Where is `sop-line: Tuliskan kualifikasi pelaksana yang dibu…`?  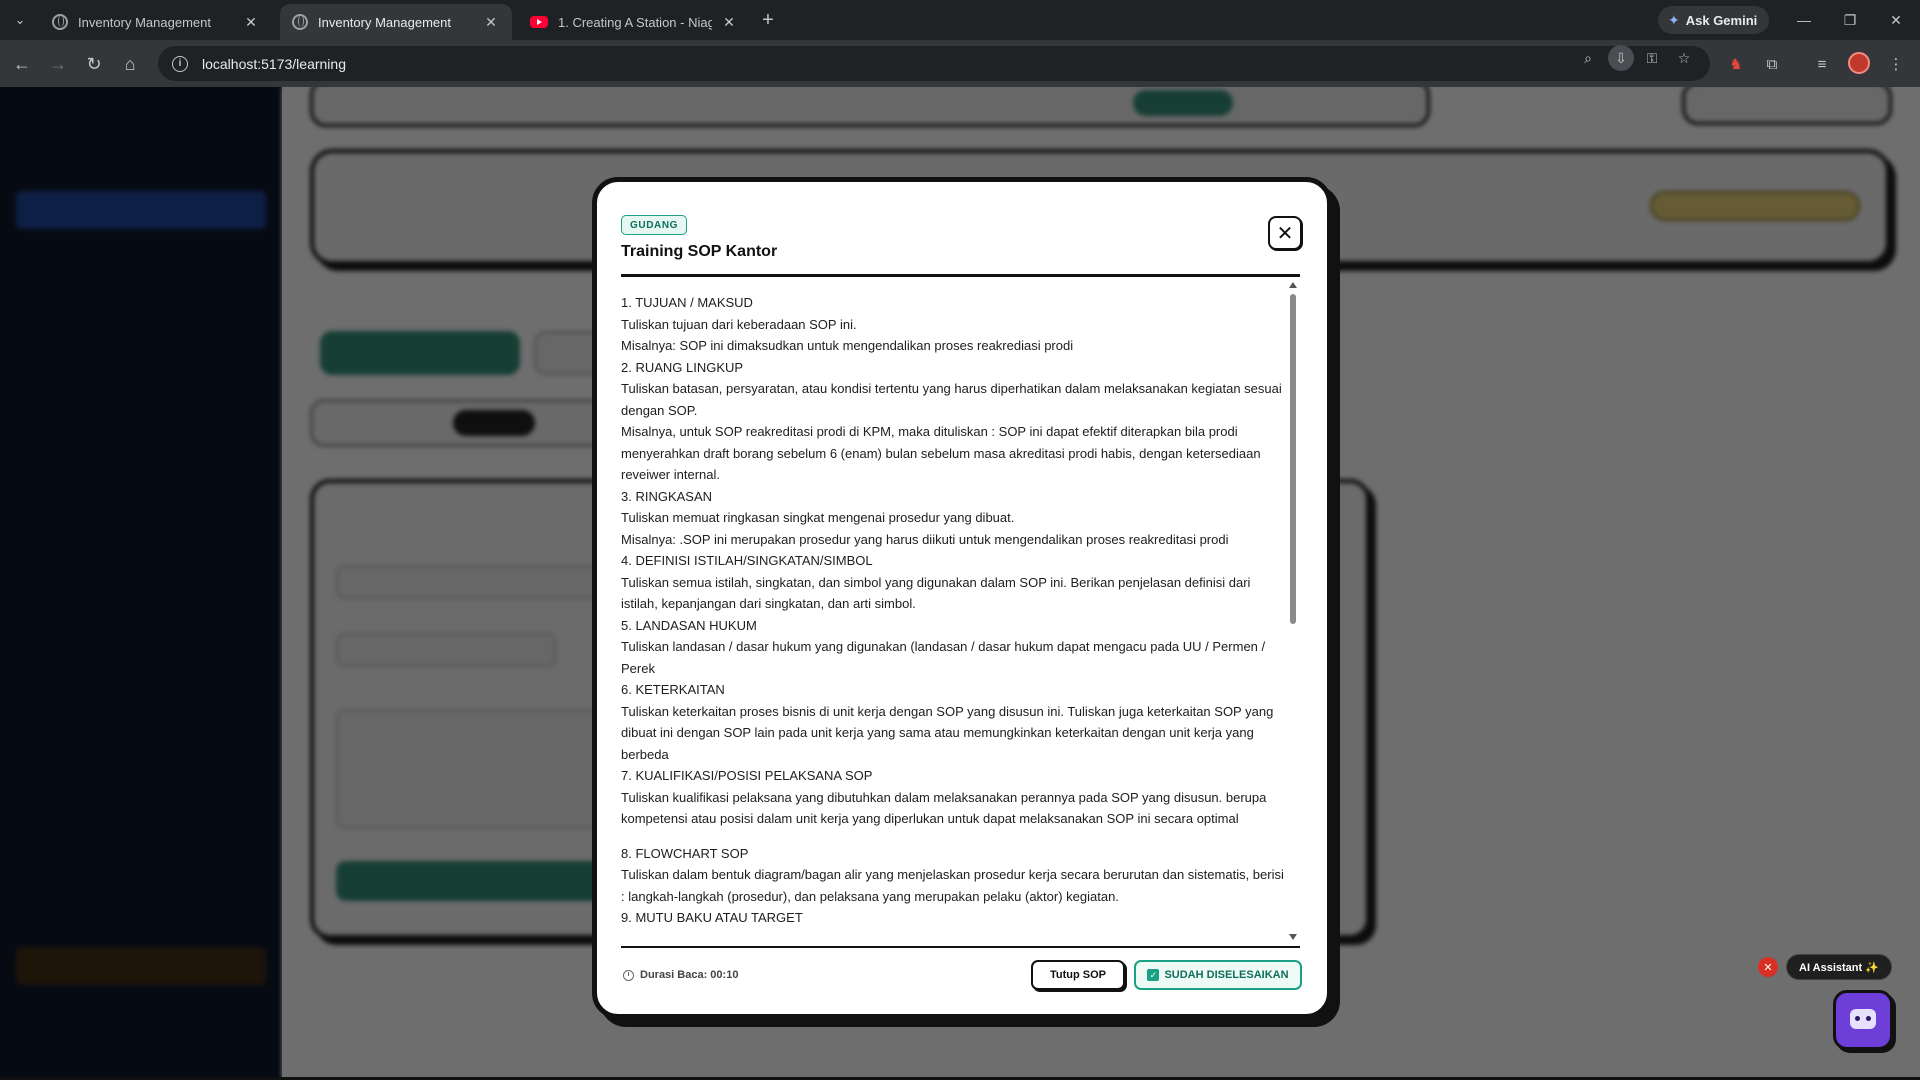
sop-line: Tuliskan kualifikasi pelaksana yang dibu… is located at coordinates (944, 808).